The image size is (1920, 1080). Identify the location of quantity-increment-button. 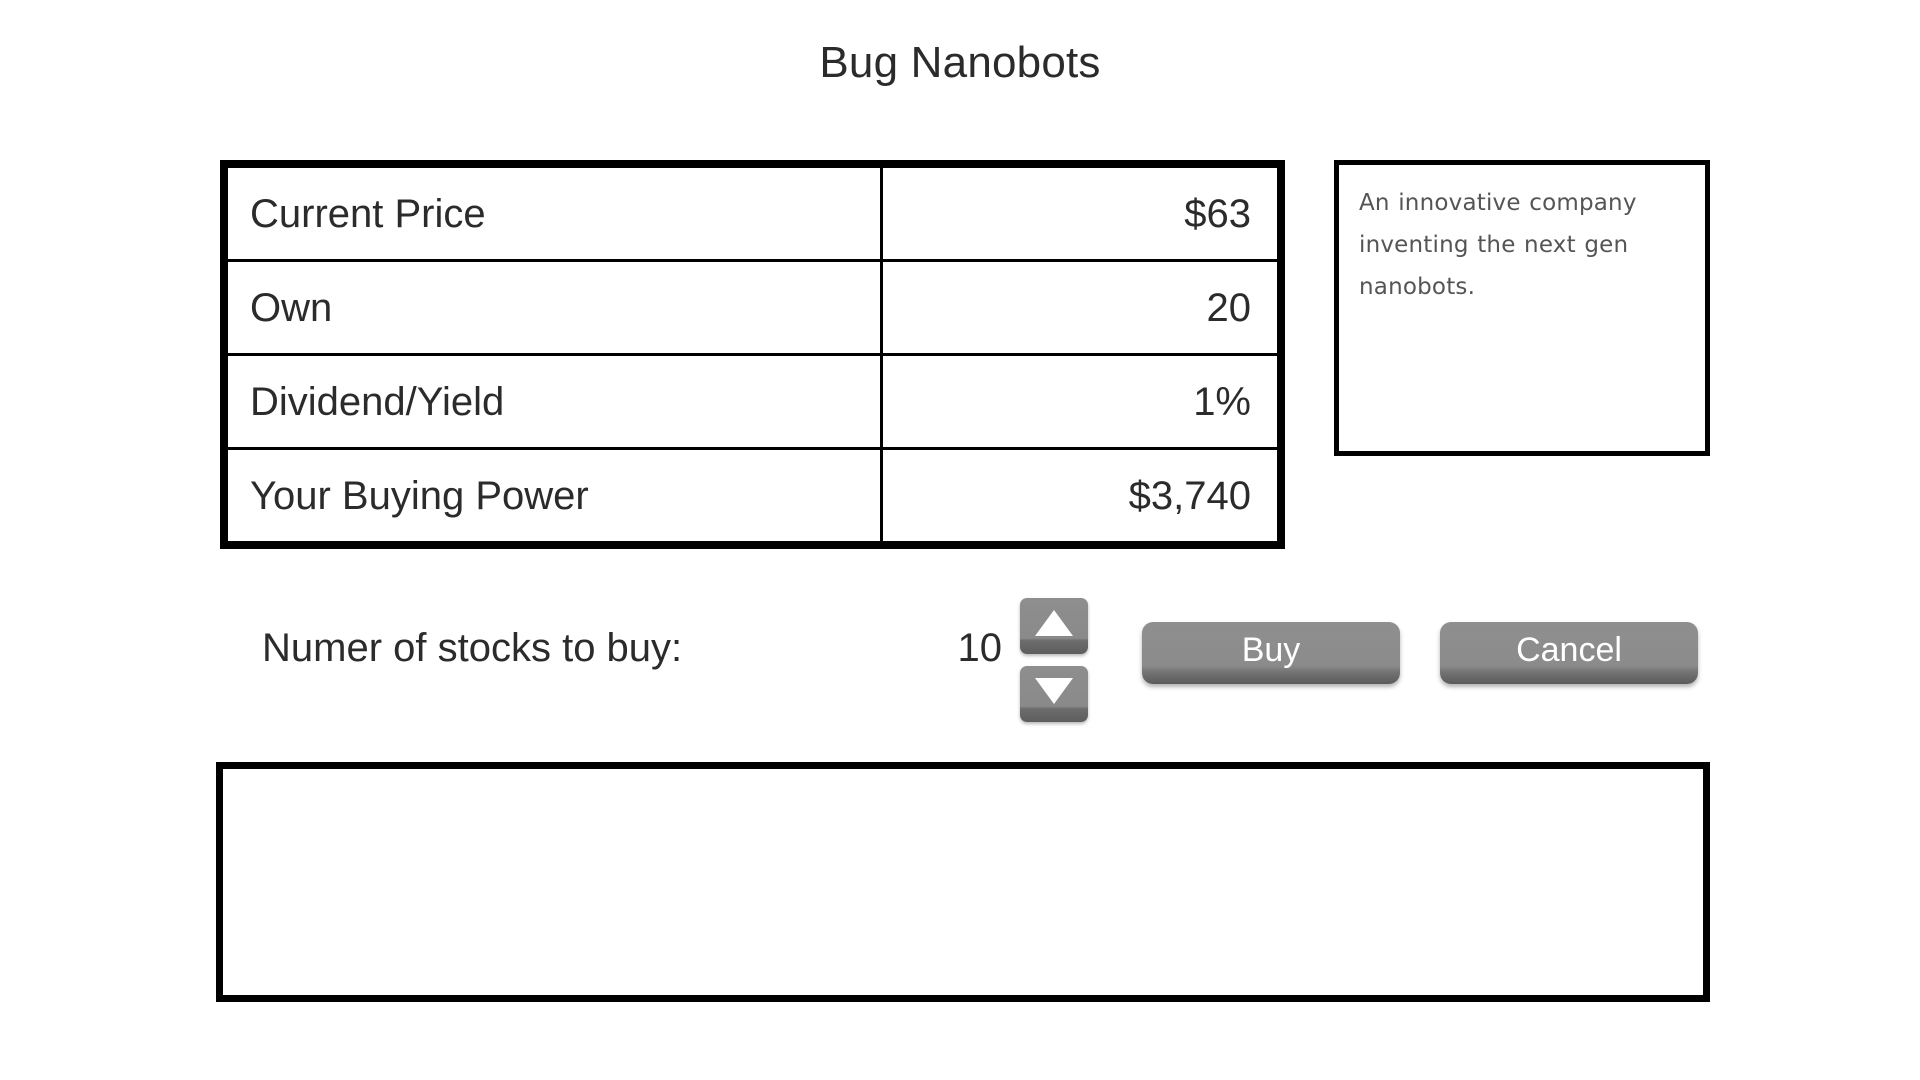
(1054, 626).